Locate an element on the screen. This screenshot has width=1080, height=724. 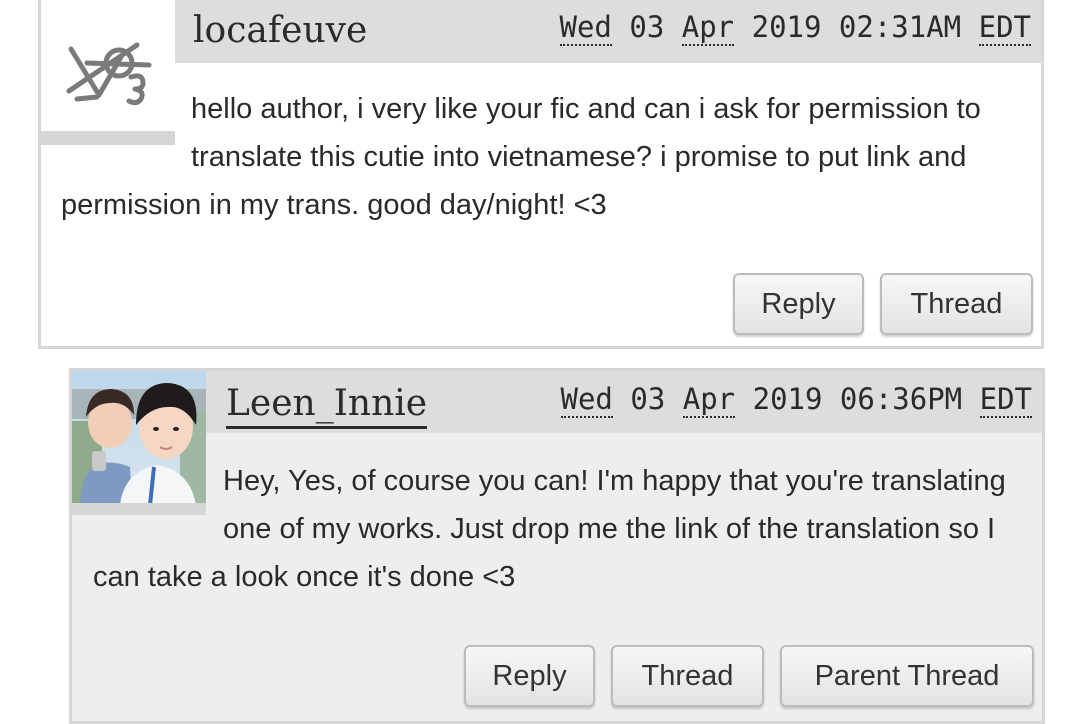
comment-actions: Reply Thread is located at coordinates (883, 304).